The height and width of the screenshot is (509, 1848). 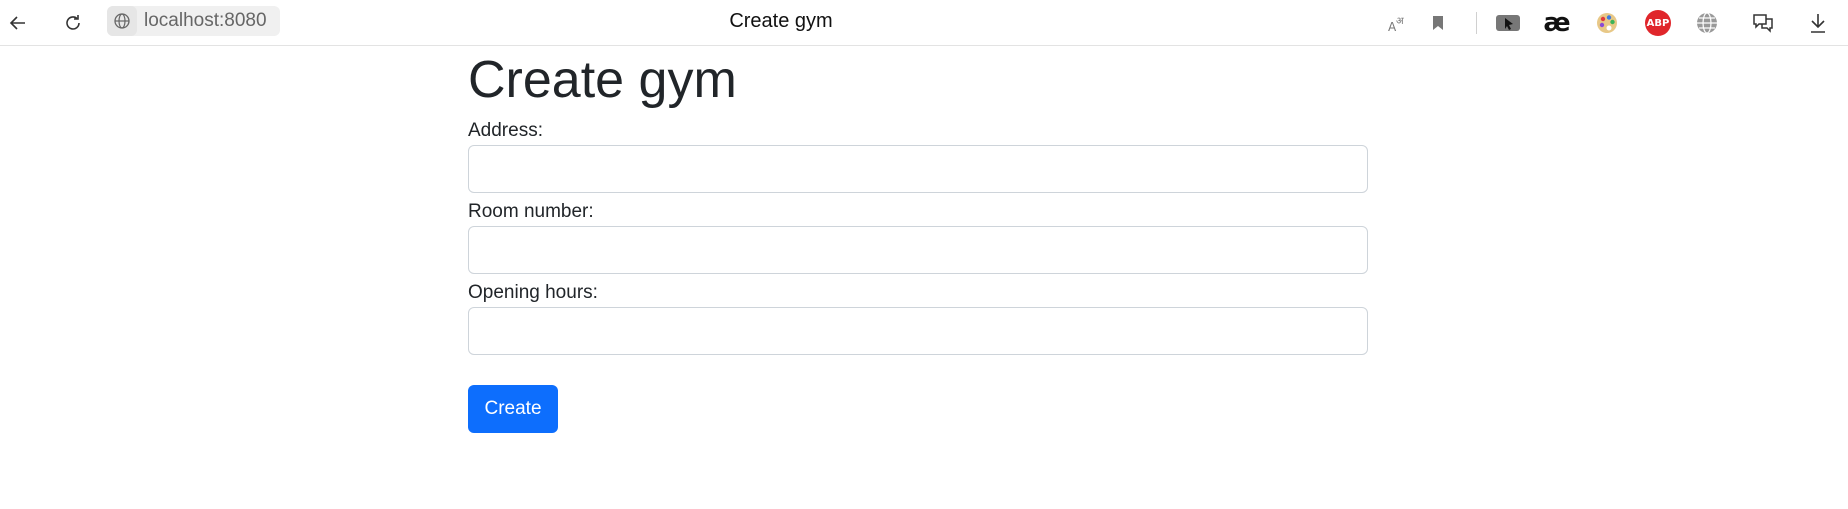 I want to click on address-label: Address:, so click(x=505, y=130).